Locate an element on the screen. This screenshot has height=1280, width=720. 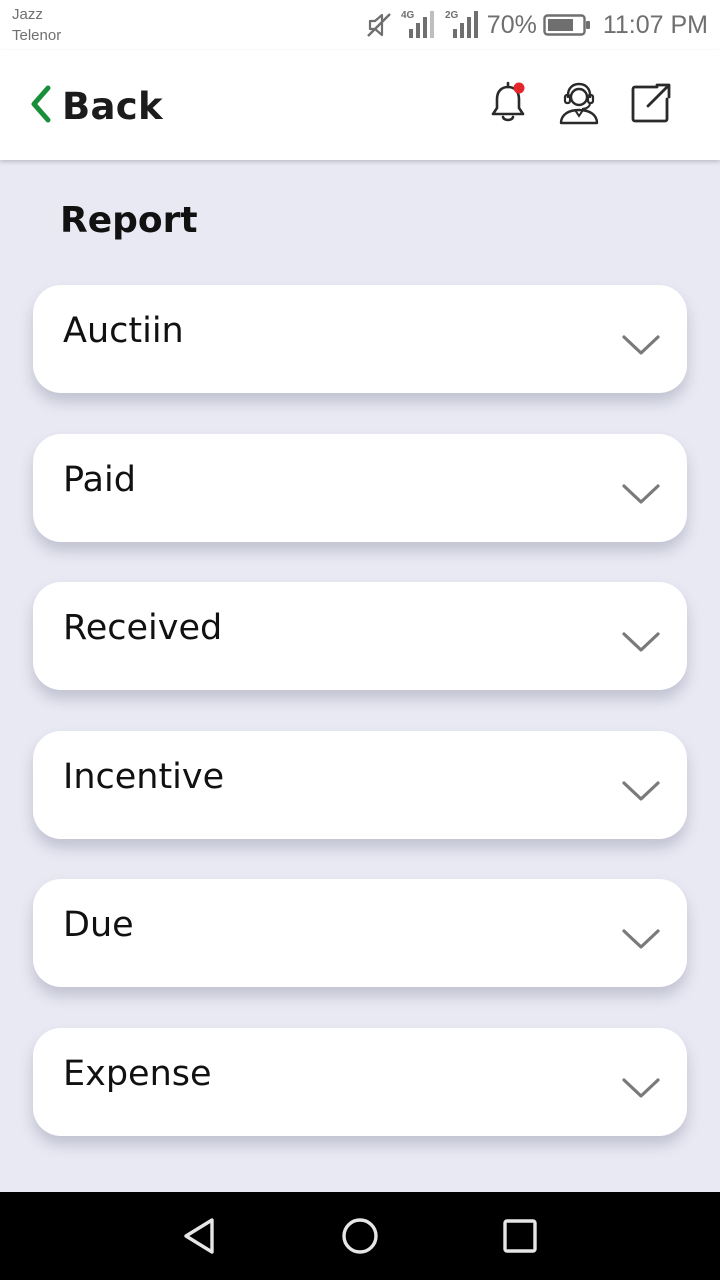
back-label: Back is located at coordinates (112, 106).